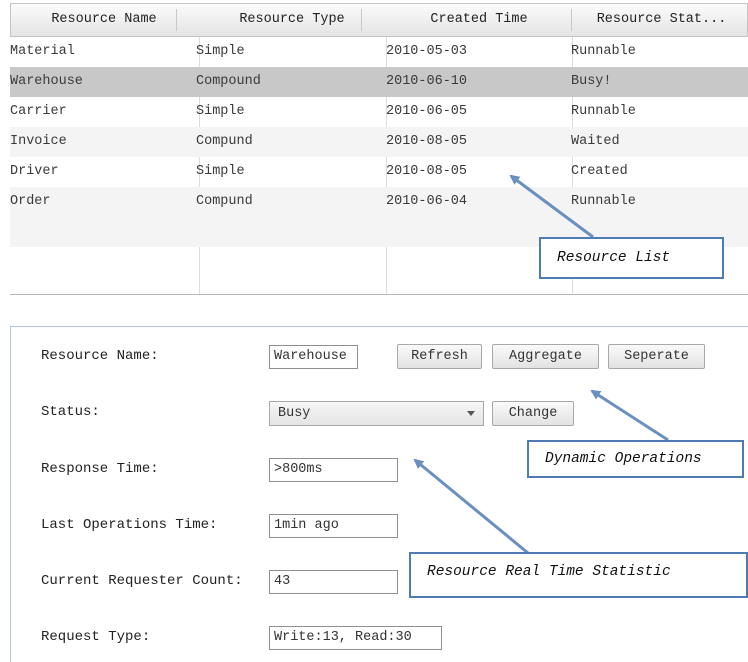 This screenshot has width=748, height=662. Describe the element at coordinates (631, 258) in the screenshot. I see `callout-resource-list: Resource List` at that location.